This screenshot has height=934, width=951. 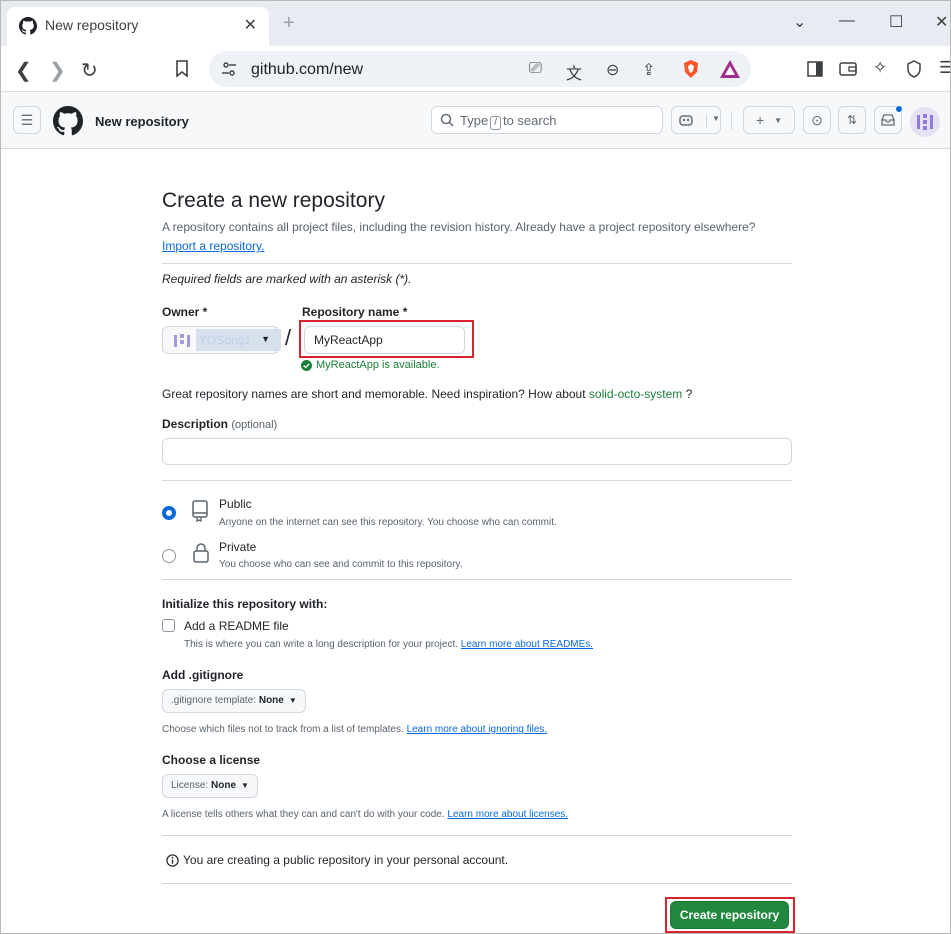 What do you see at coordinates (760, 120) in the screenshot?
I see `plus-icon: +` at bounding box center [760, 120].